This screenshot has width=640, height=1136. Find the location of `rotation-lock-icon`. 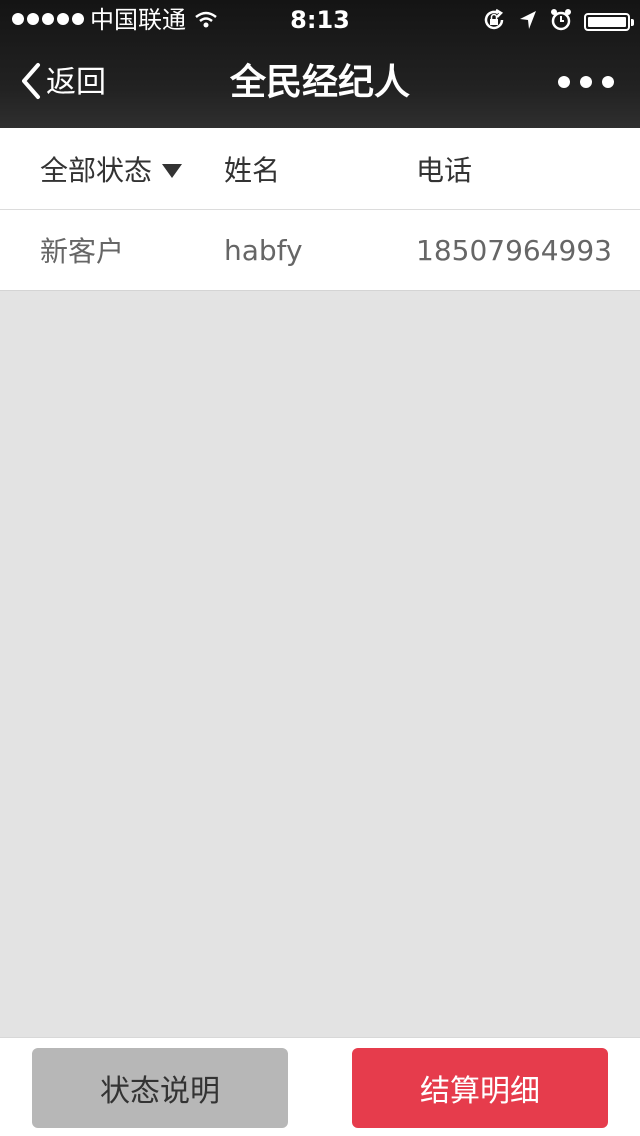

rotation-lock-icon is located at coordinates (494, 22).